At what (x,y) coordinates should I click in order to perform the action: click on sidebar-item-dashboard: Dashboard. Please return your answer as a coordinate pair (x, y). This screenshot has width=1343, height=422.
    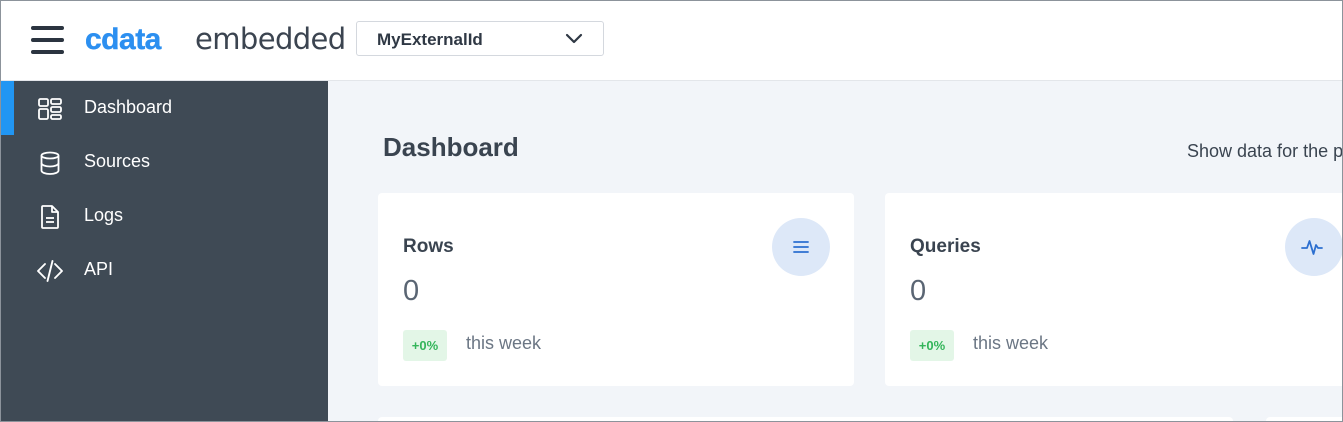
    Looking at the image, I should click on (164, 108).